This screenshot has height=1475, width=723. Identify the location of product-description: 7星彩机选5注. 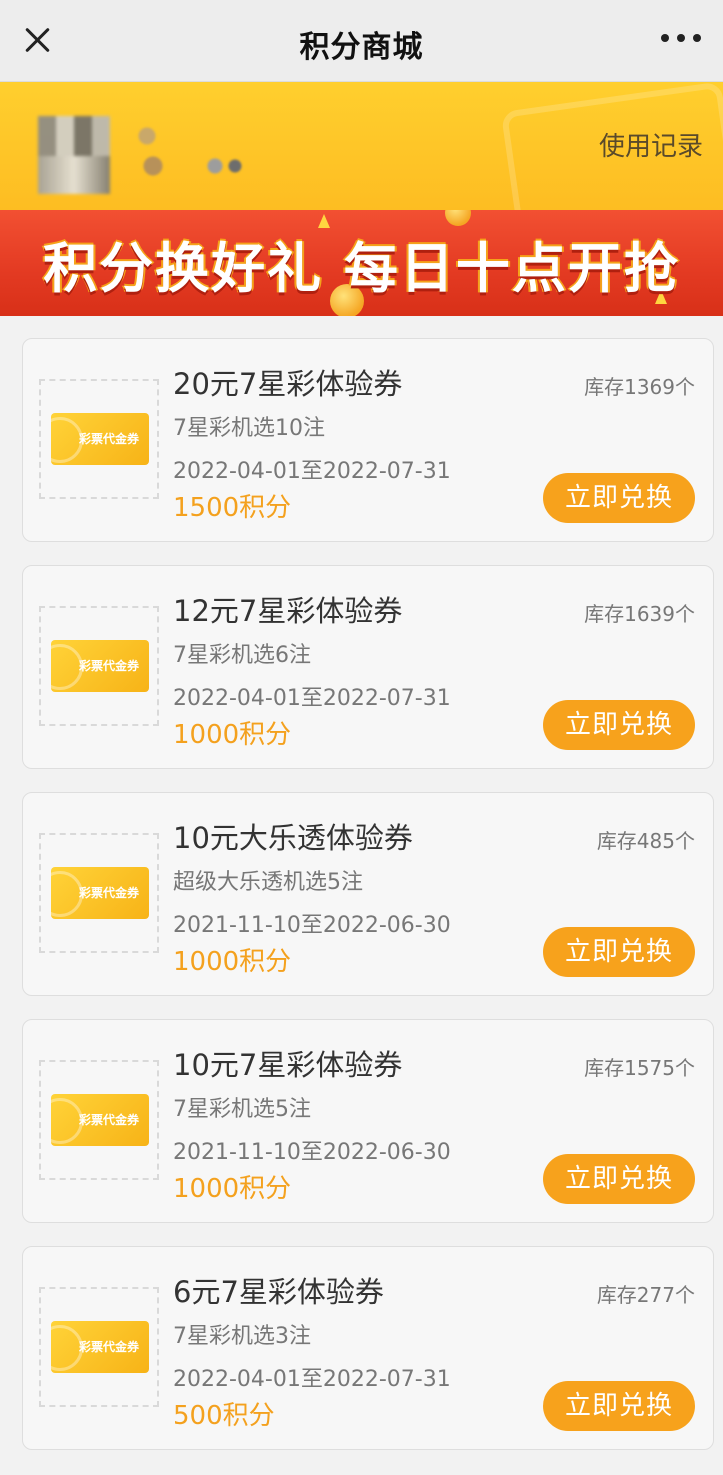
(242, 1109).